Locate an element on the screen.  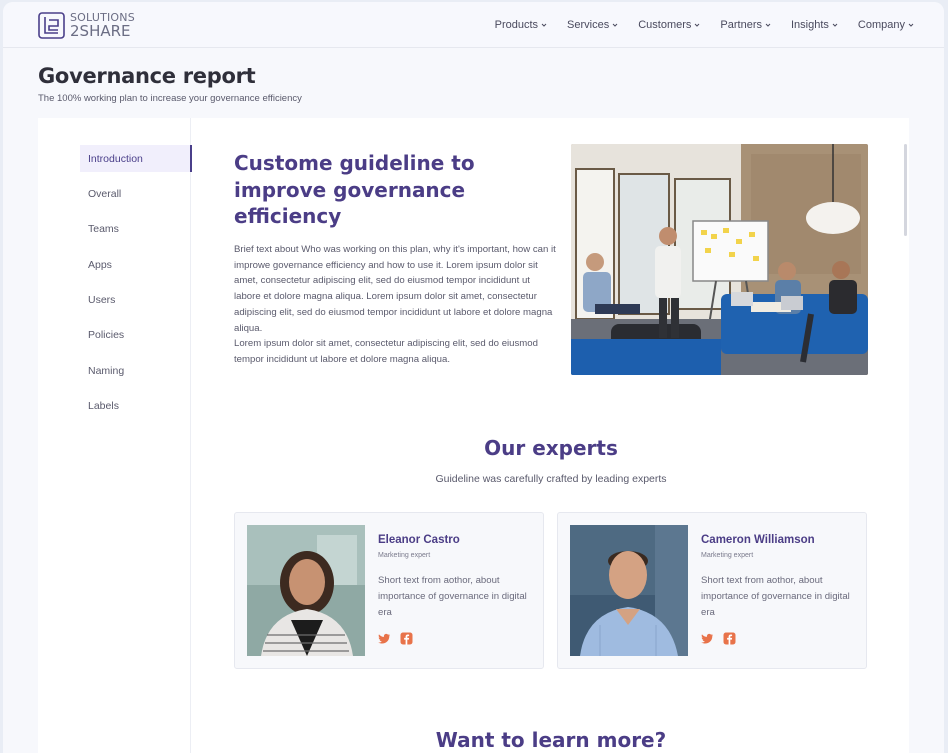
experts-title: Our experts is located at coordinates (551, 448).